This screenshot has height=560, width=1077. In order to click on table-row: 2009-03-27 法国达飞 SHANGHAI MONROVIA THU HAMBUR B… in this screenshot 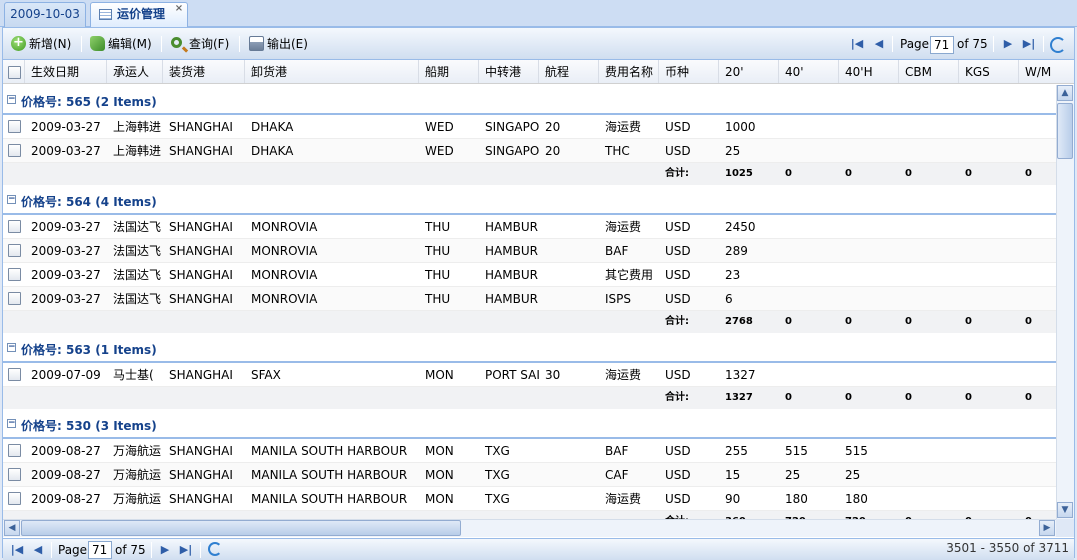, I will do `click(529, 251)`.